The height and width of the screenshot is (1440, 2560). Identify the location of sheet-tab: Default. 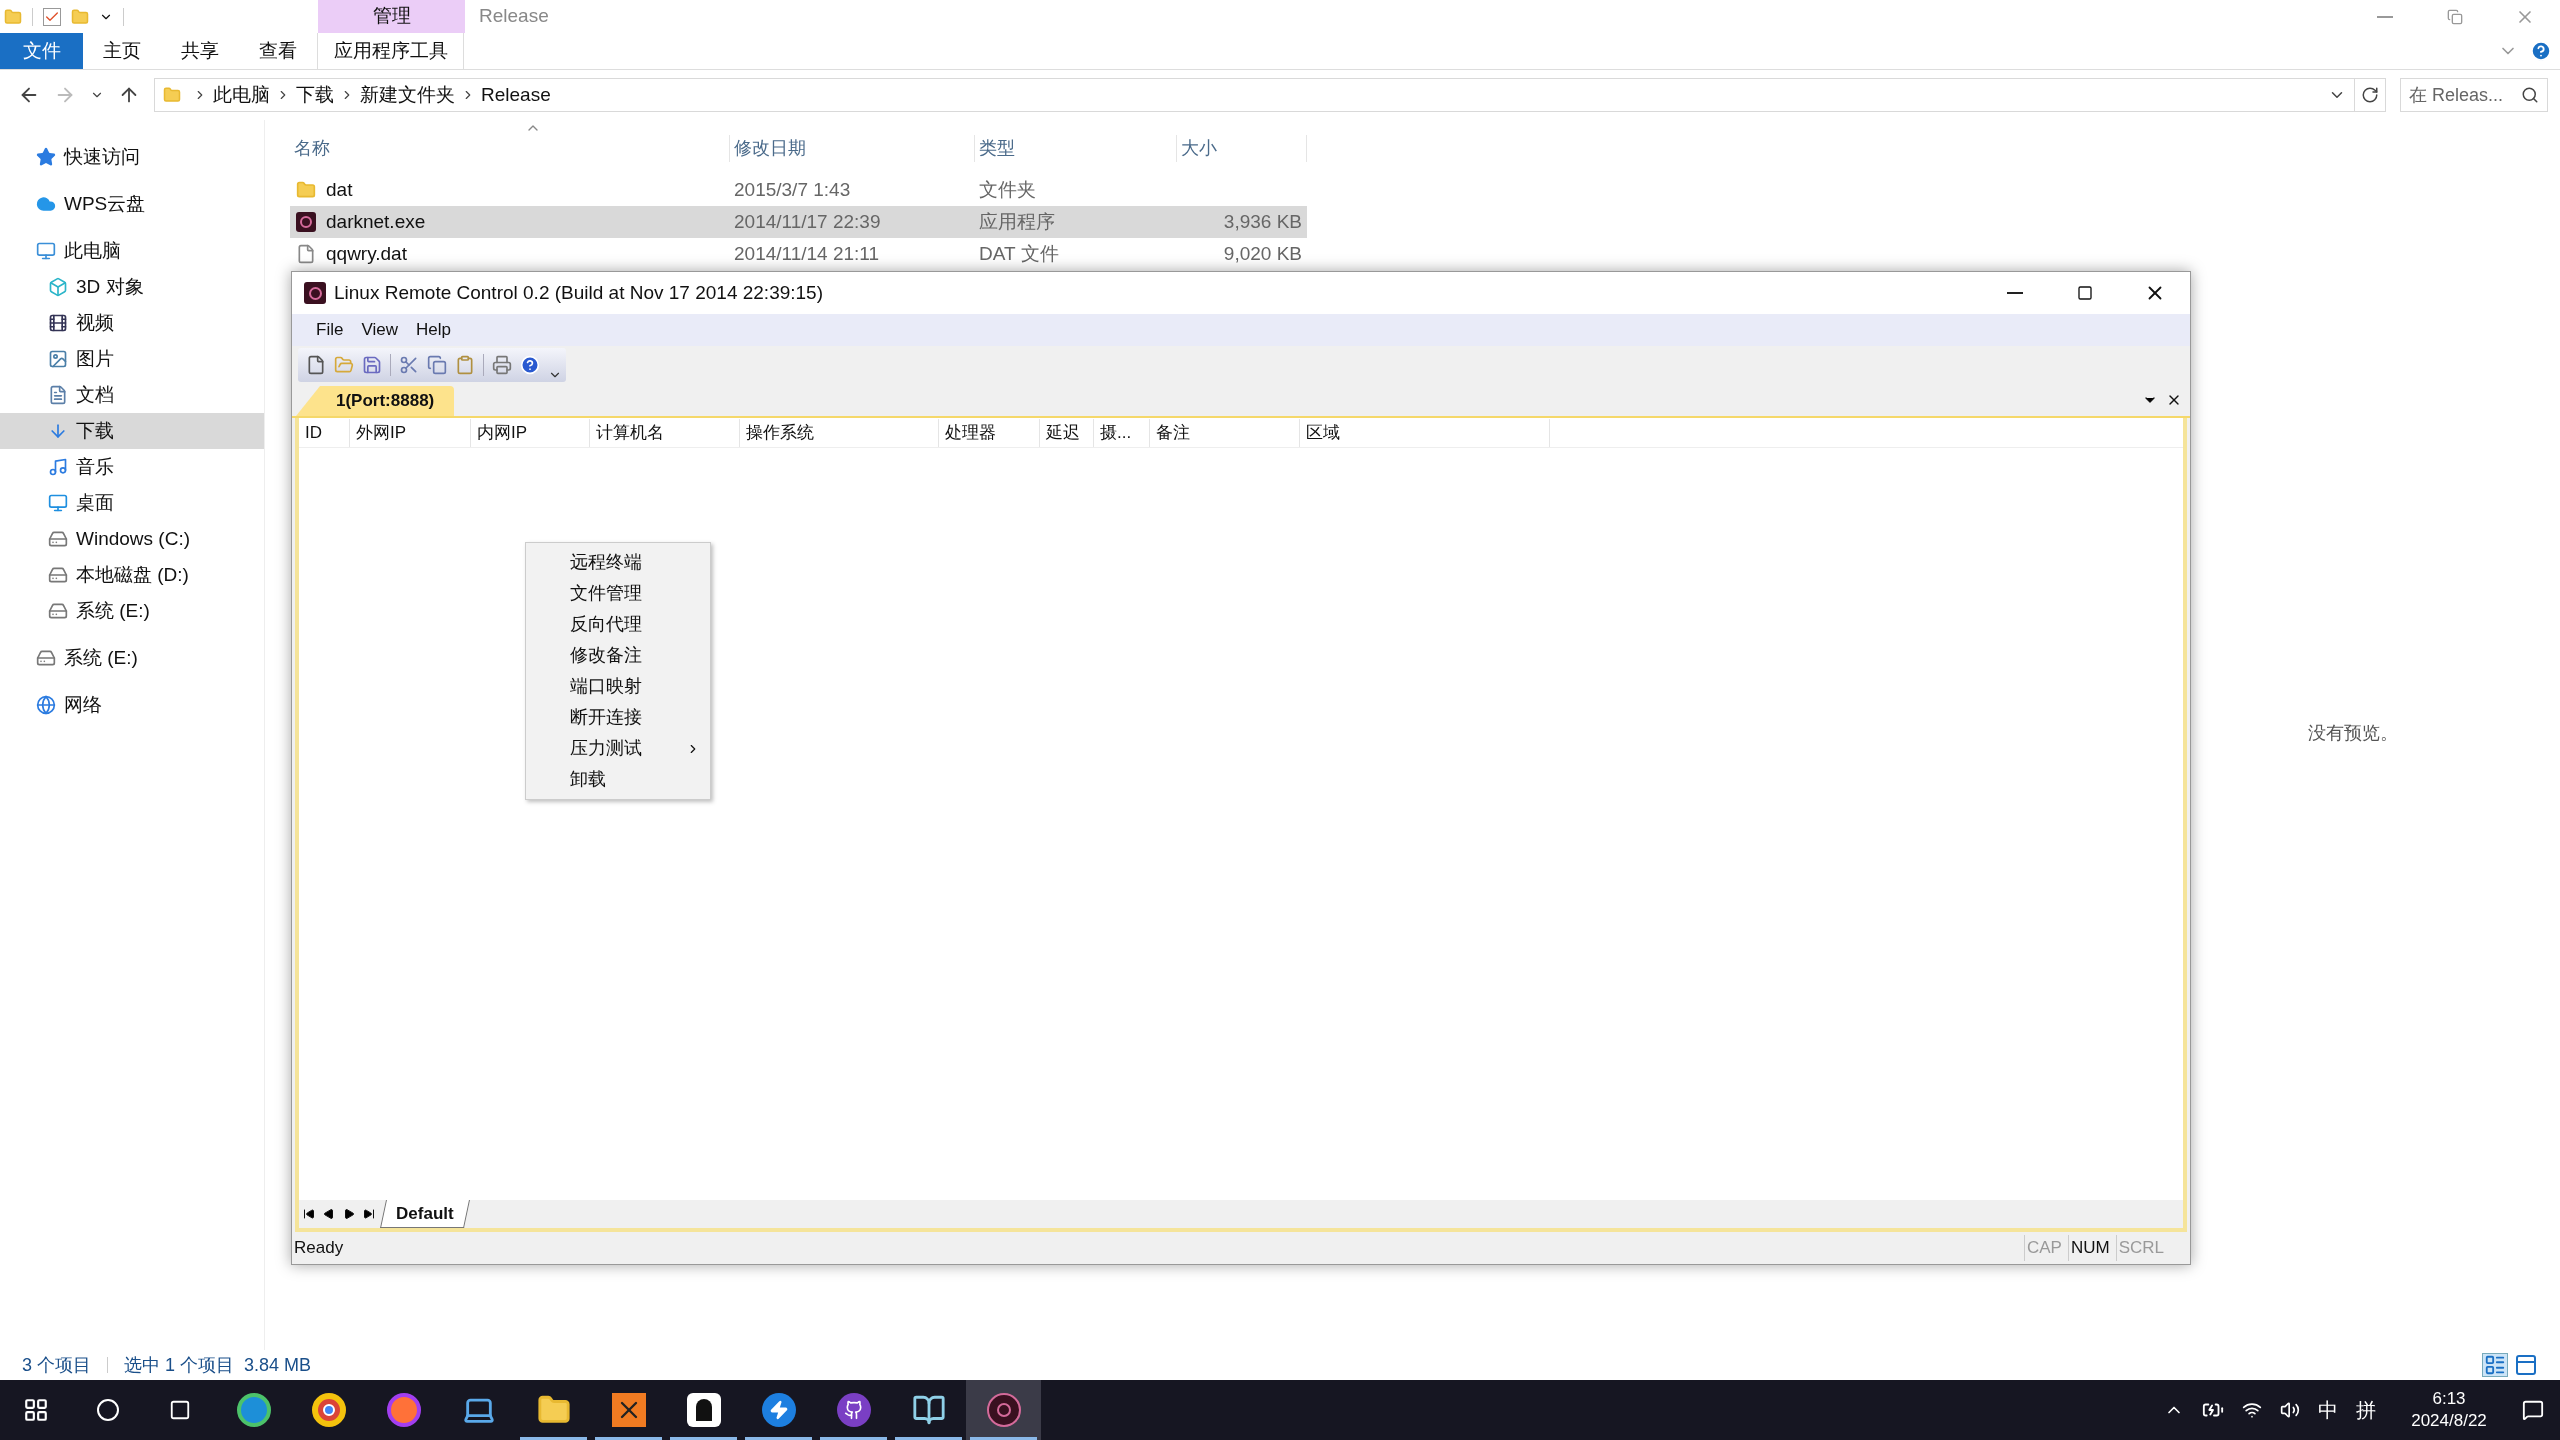
(425, 1214).